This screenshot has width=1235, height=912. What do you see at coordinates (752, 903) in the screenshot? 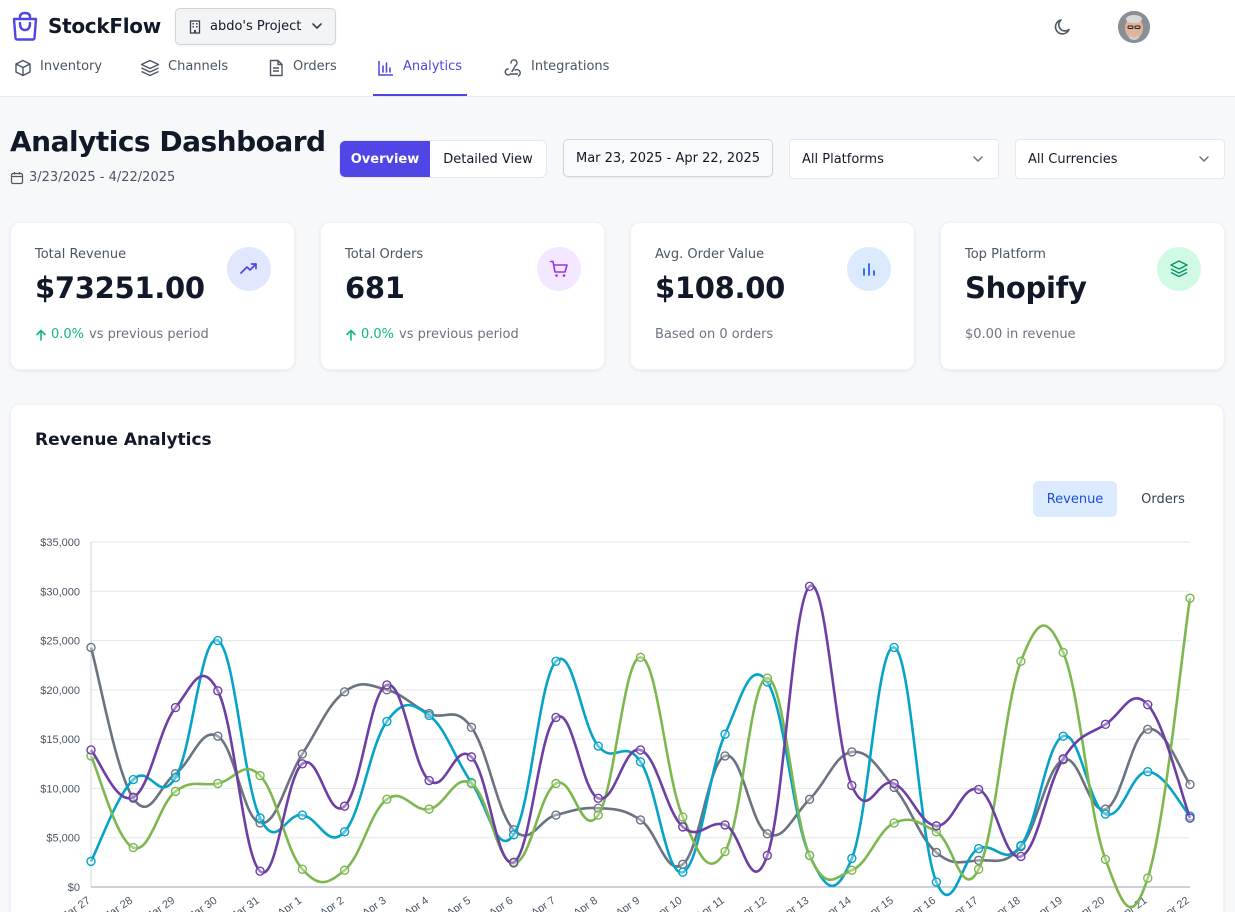
I see `x-tick-label: Apr 12` at bounding box center [752, 903].